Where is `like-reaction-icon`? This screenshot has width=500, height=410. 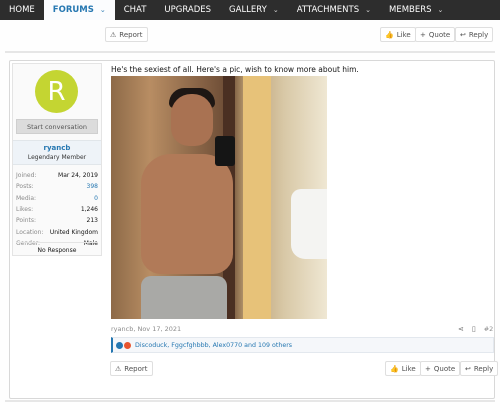
like-reaction-icon is located at coordinates (119, 345).